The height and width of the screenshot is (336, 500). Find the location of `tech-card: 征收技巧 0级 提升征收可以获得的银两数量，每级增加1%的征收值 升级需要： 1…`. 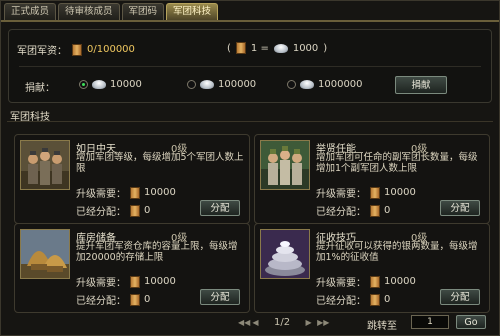

tech-card: 征收技巧 0级 提升征收可以获得的银两数量，每级增加1%的征收值 升级需要： 1… is located at coordinates (372, 268).